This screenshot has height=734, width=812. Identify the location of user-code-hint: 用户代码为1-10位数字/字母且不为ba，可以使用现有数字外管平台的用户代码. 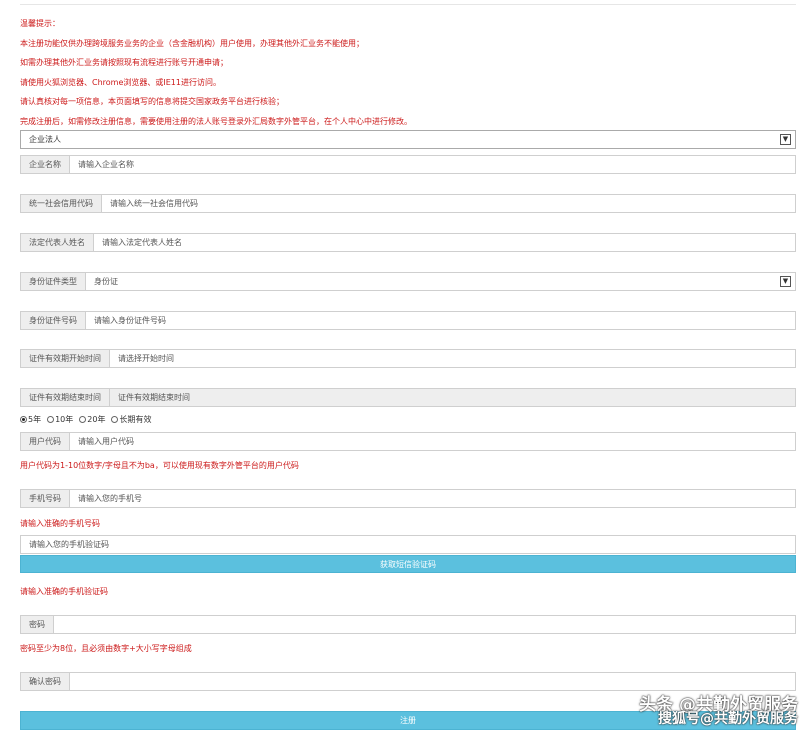
(159, 465).